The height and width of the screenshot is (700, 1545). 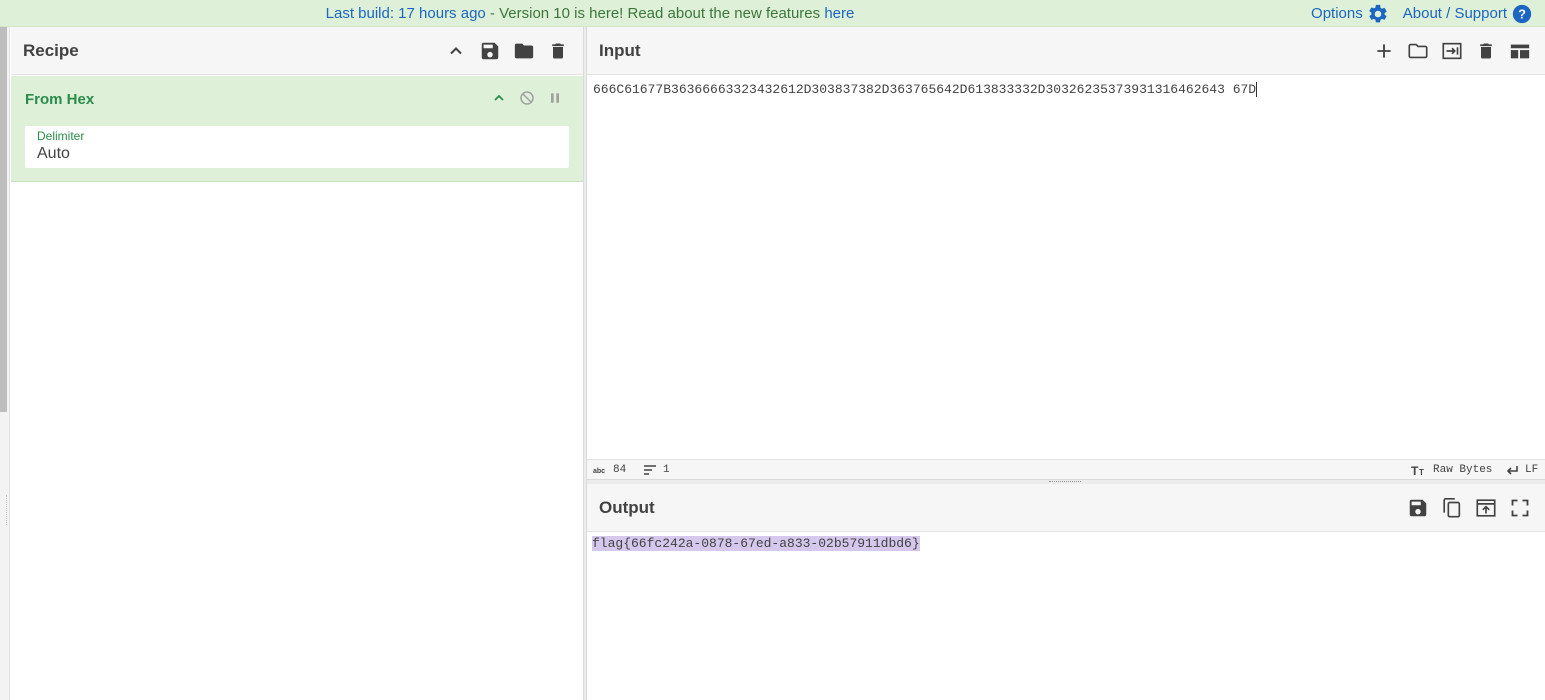 I want to click on encoding-selector: TT Raw Bytes, so click(x=1451, y=470).